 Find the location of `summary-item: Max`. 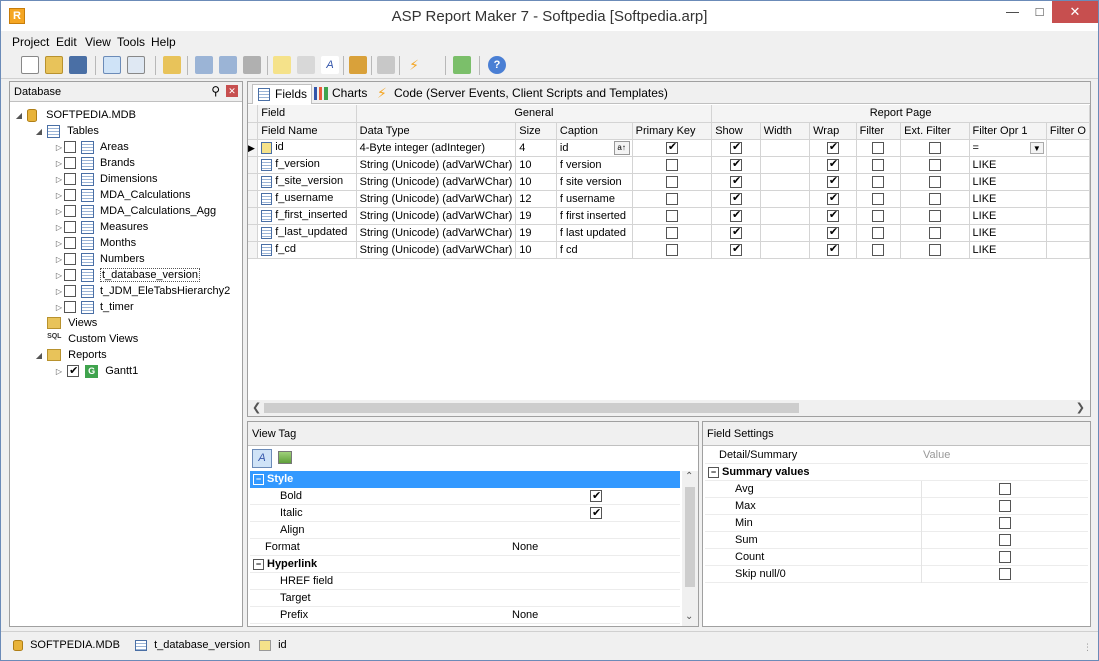

summary-item: Max is located at coordinates (896, 506).